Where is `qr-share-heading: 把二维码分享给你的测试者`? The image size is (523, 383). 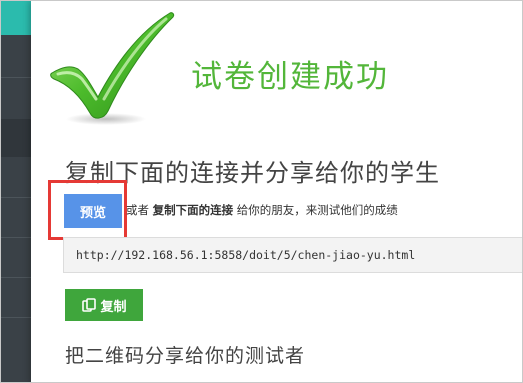
qr-share-heading: 把二维码分享给你的测试者 is located at coordinates (185, 356).